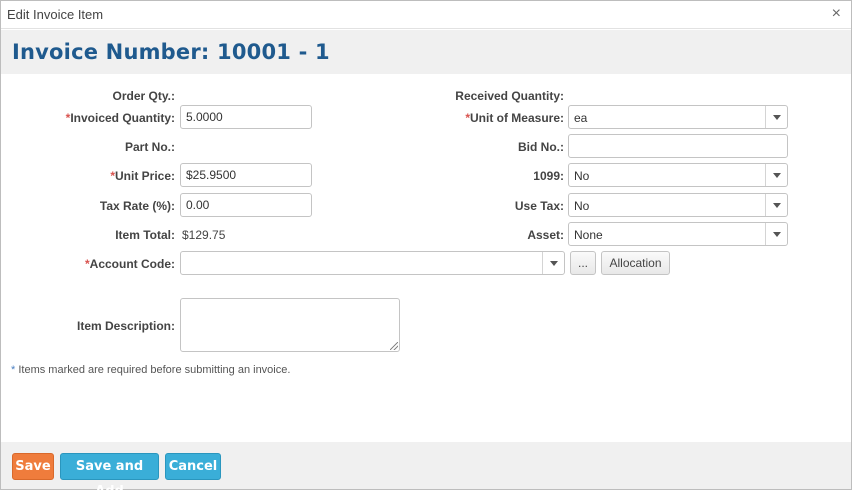  I want to click on unit-of-measure-select: ea, so click(678, 117).